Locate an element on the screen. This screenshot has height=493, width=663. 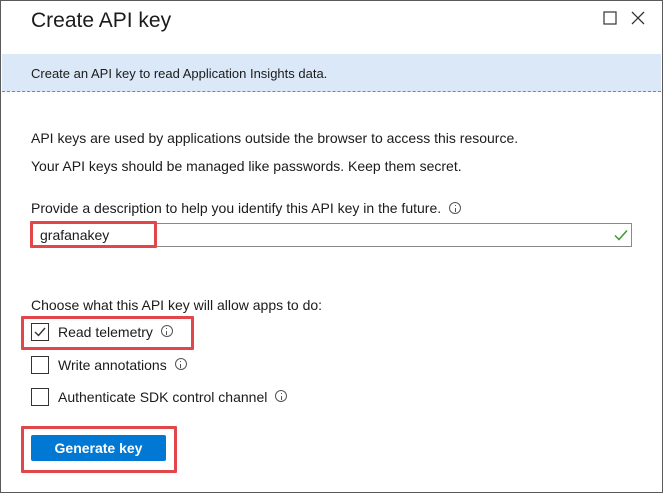
permission-read-telemetry: Read telemetry is located at coordinates (102, 332).